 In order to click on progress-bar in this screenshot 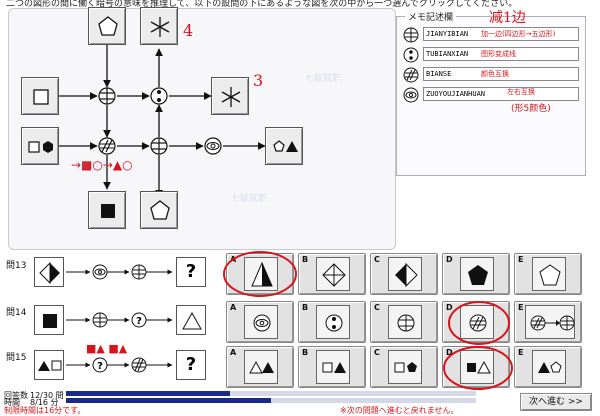, I will do `click(271, 393)`.